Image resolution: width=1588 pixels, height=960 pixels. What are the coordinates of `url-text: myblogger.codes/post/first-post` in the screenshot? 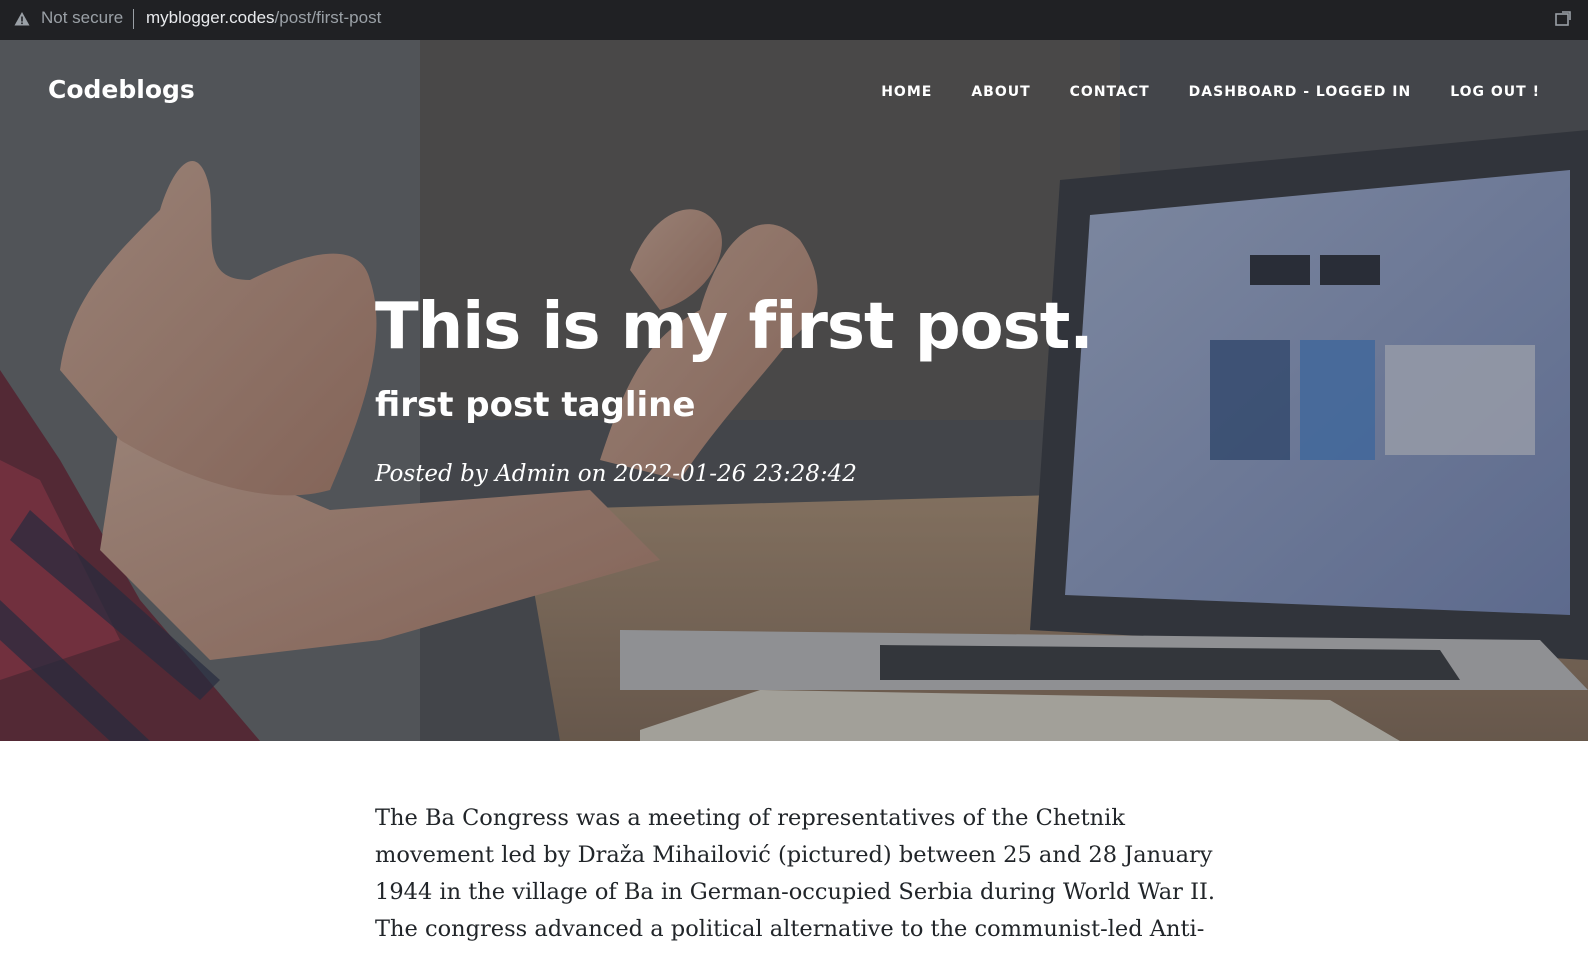 It's located at (263, 18).